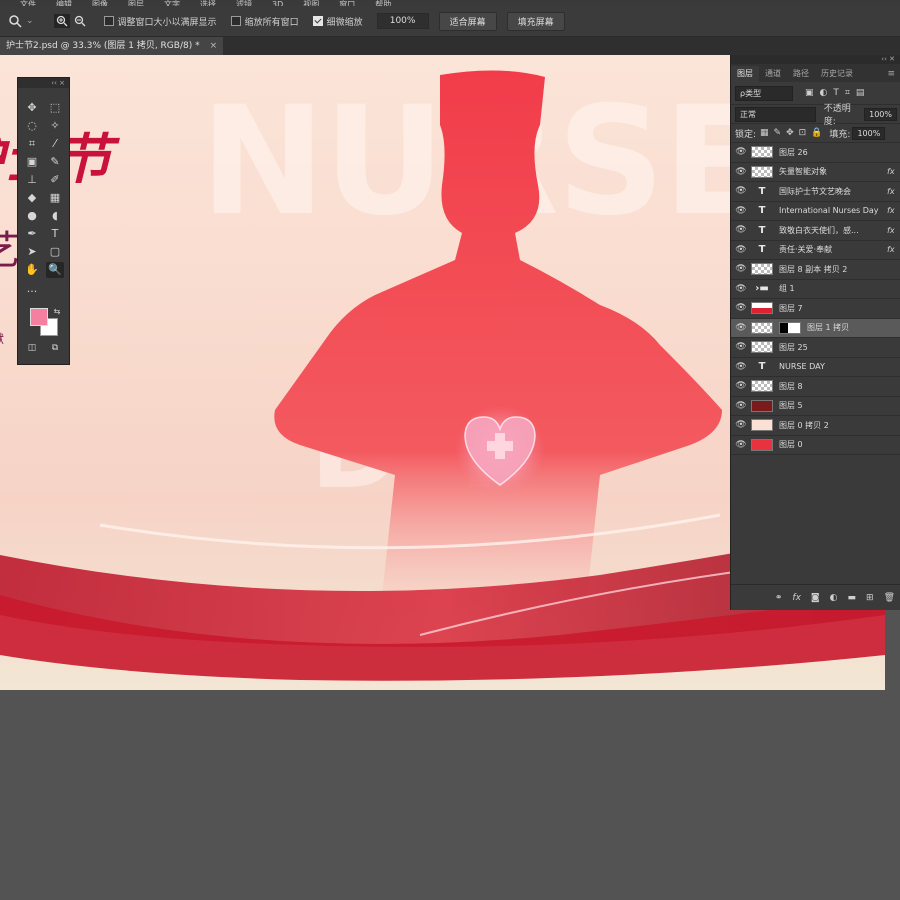  Describe the element at coordinates (55, 126) in the screenshot. I see `magic-wand-icon: ✧` at that location.